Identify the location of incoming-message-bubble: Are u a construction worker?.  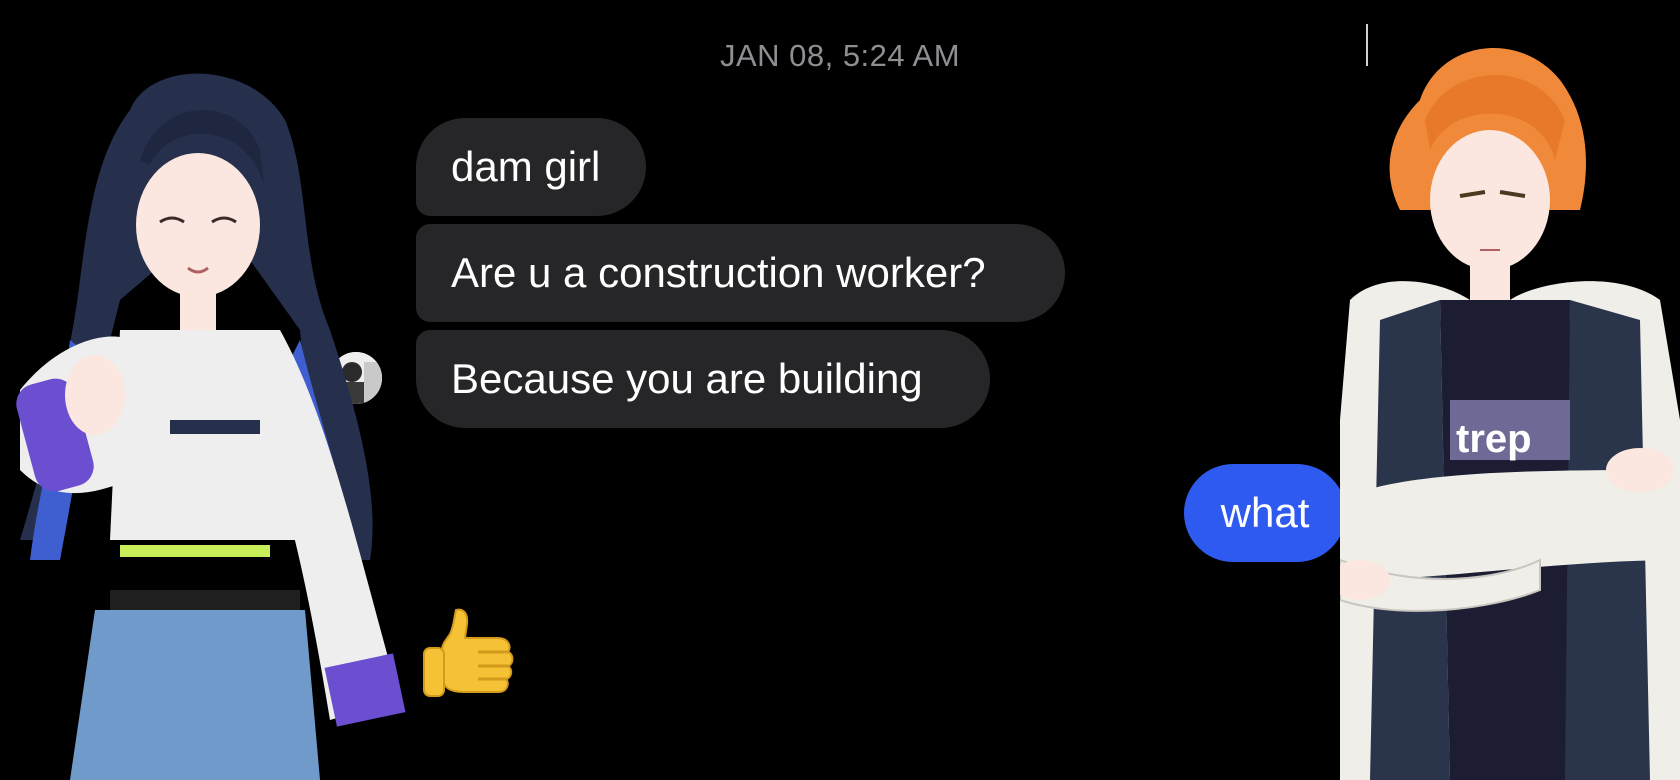
(740, 273).